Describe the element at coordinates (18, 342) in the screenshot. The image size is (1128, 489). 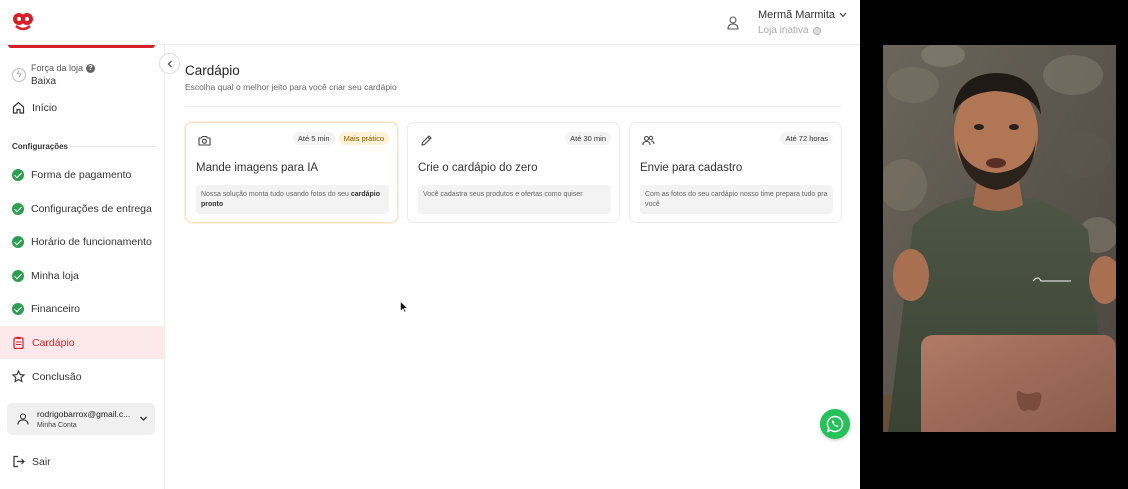
I see `clipboard-icon` at that location.